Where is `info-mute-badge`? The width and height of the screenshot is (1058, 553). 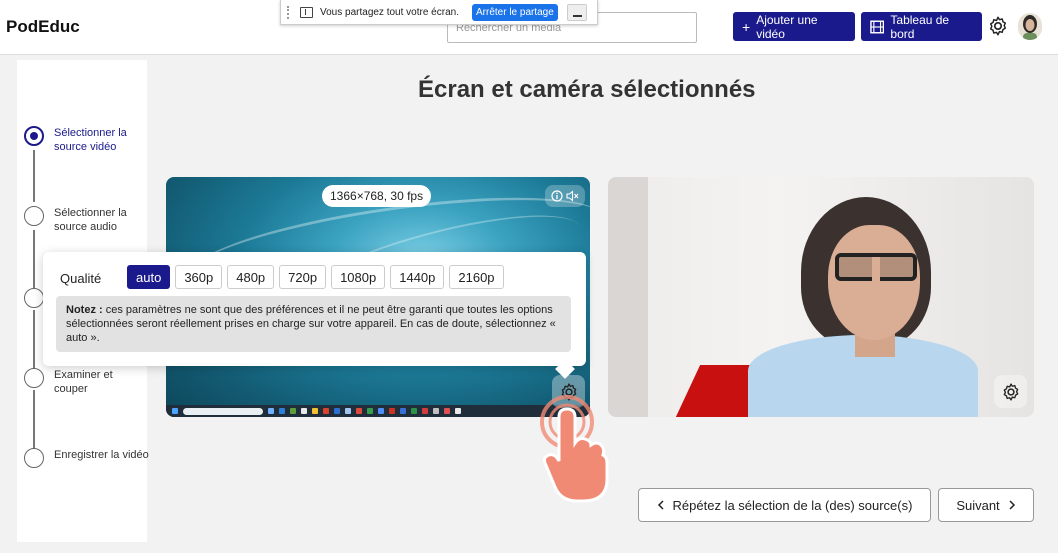 info-mute-badge is located at coordinates (565, 196).